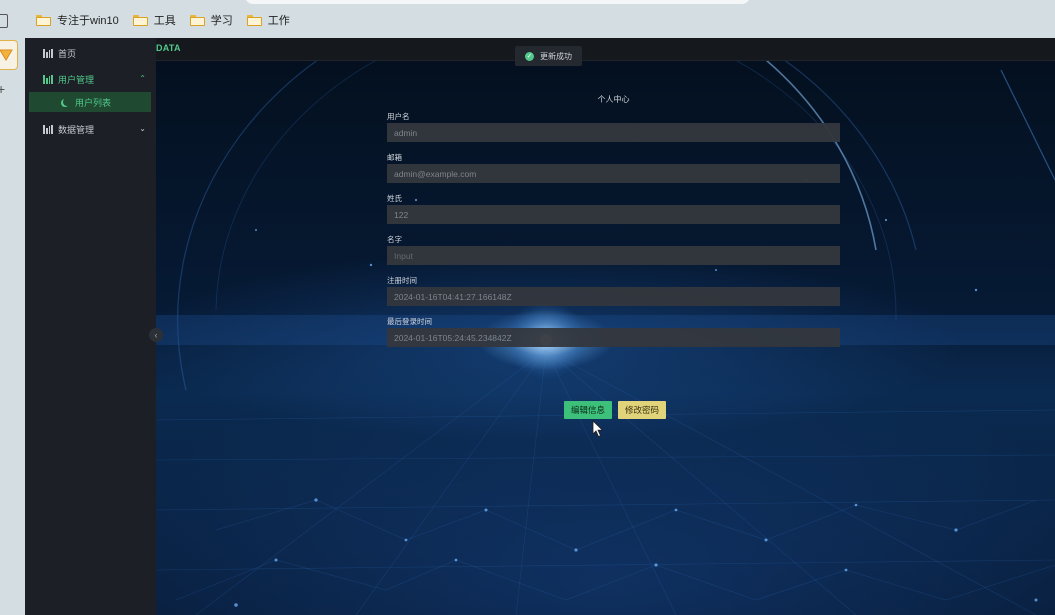 The image size is (1055, 615). What do you see at coordinates (2, 89) in the screenshot?
I see `plus-icon: +` at bounding box center [2, 89].